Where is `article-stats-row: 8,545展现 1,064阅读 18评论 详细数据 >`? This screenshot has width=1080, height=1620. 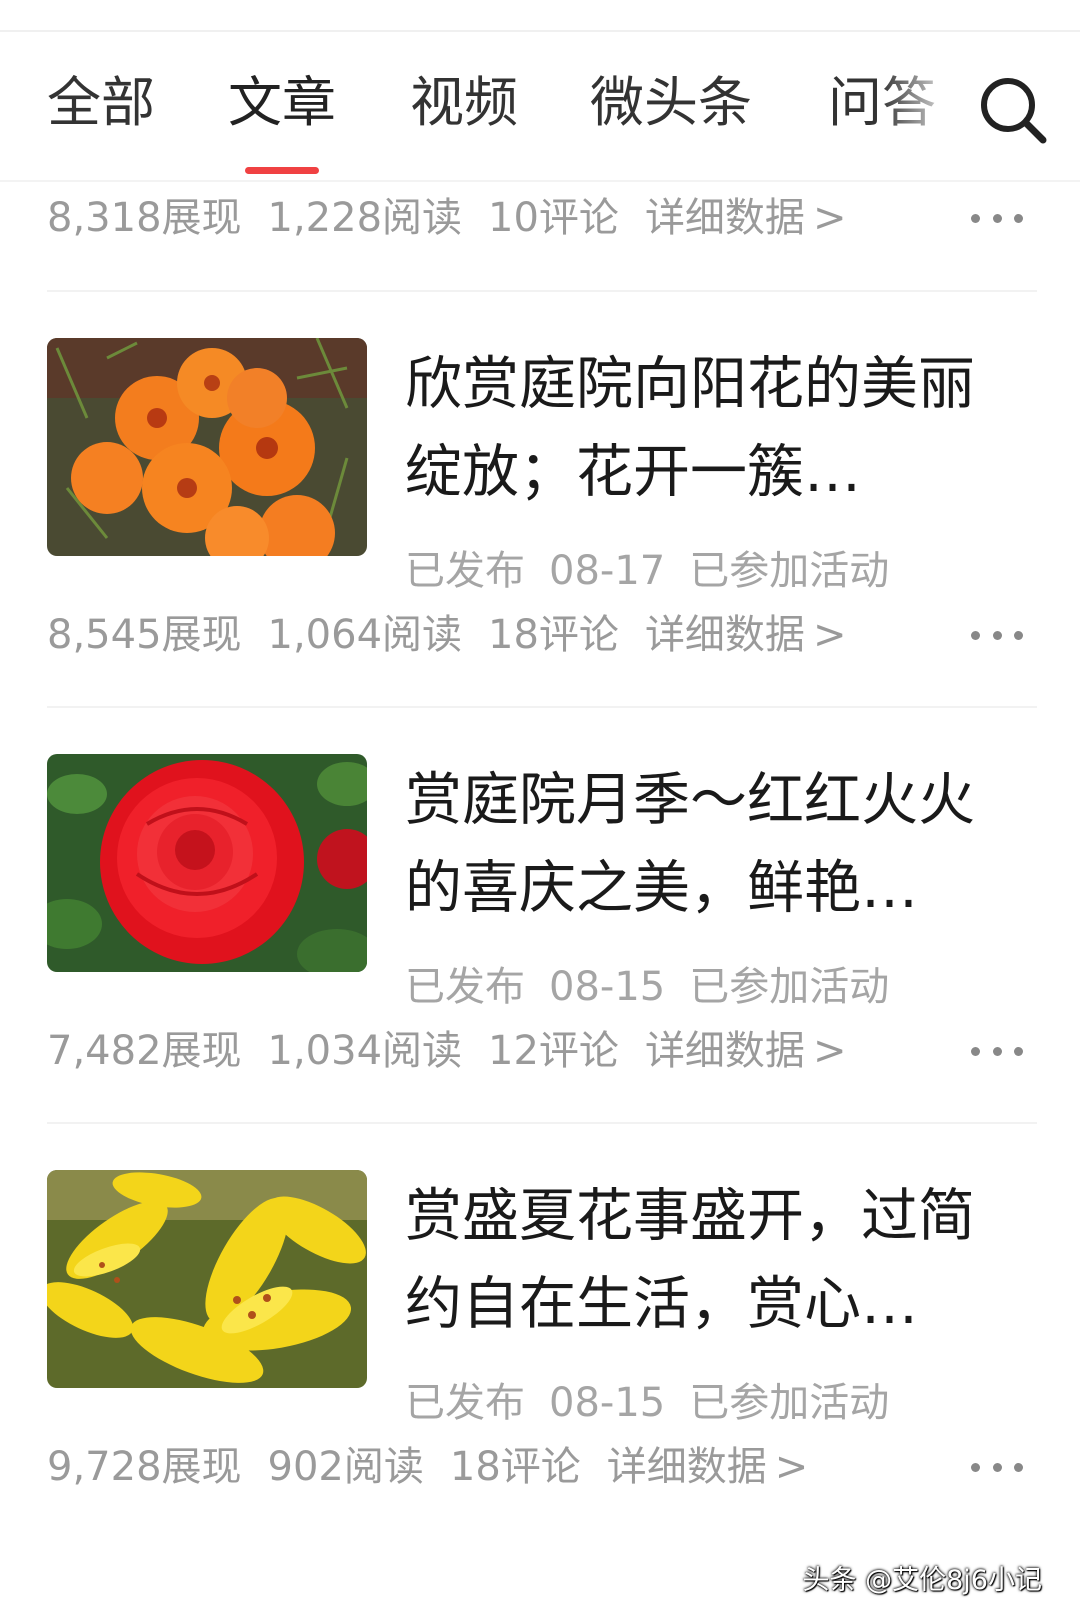 article-stats-row: 8,545展现 1,064阅读 18评论 详细数据 > is located at coordinates (542, 635).